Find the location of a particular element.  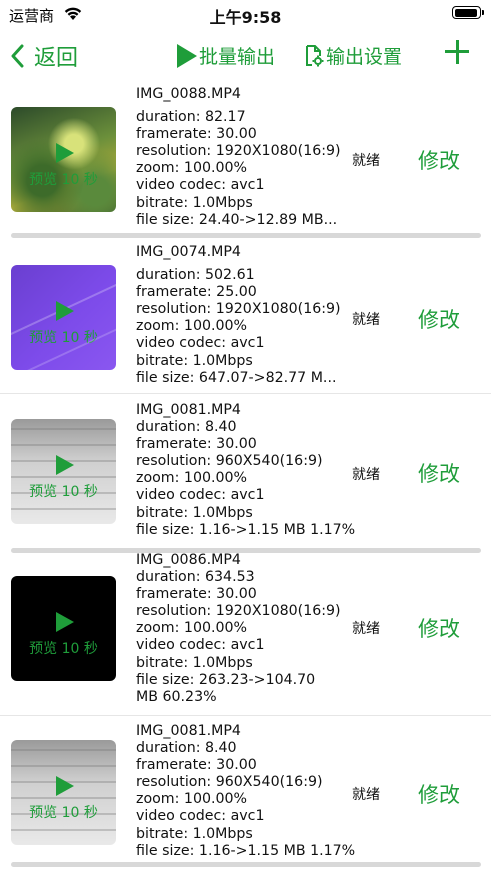

status-bar: 运营商 上午9:58 is located at coordinates (245, 15).